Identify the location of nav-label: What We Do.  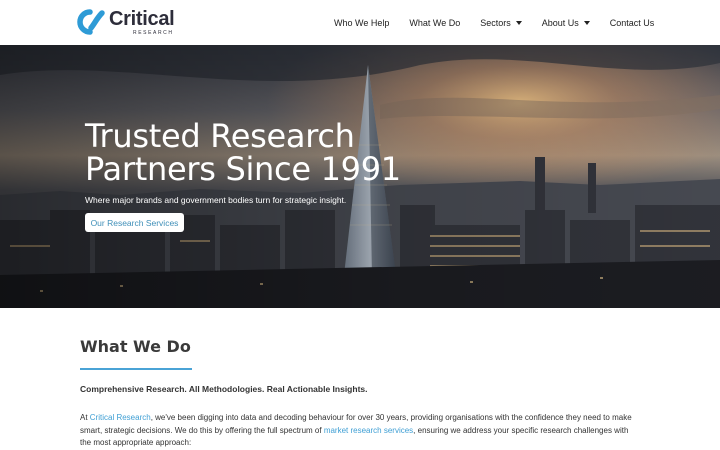
(435, 22).